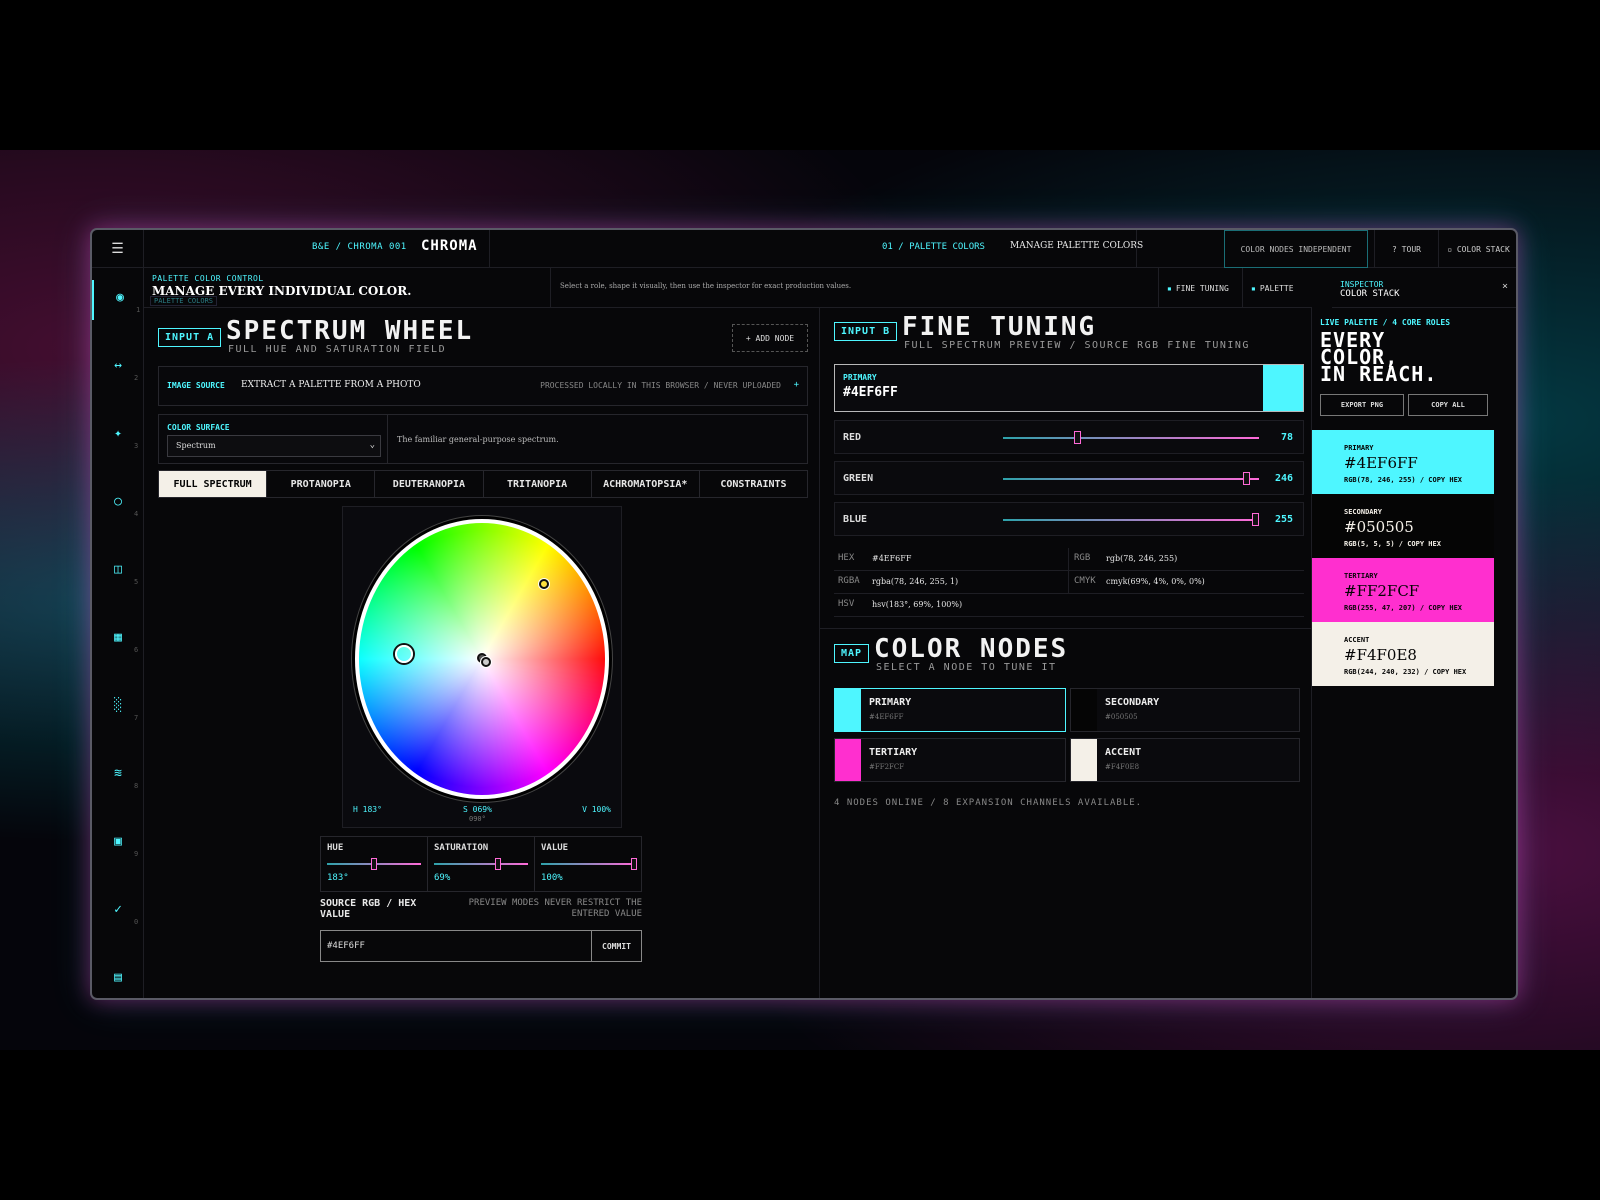 This screenshot has width=1600, height=1200. What do you see at coordinates (1132, 702) in the screenshot?
I see `node-label: SECONDARY` at bounding box center [1132, 702].